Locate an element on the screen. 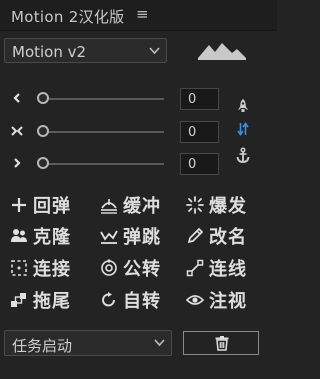 This screenshot has height=379, width=320. ease-icon is located at coordinates (109, 206).